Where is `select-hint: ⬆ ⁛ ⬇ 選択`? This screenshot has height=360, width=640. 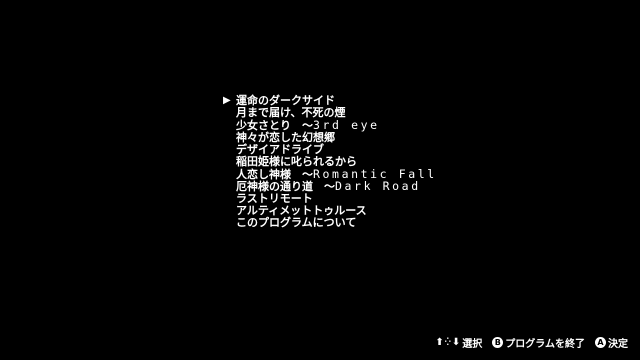
select-hint: ⬆ ⁛ ⬇ 選択 is located at coordinates (458, 342).